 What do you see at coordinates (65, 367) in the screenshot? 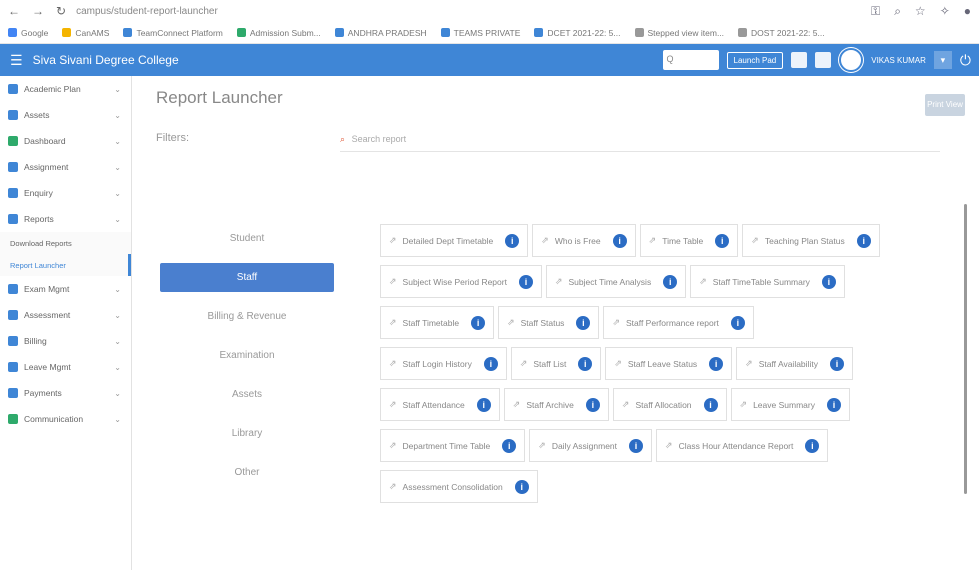
I see `sidebar-item: Leave Mgmt ⌄` at bounding box center [65, 367].